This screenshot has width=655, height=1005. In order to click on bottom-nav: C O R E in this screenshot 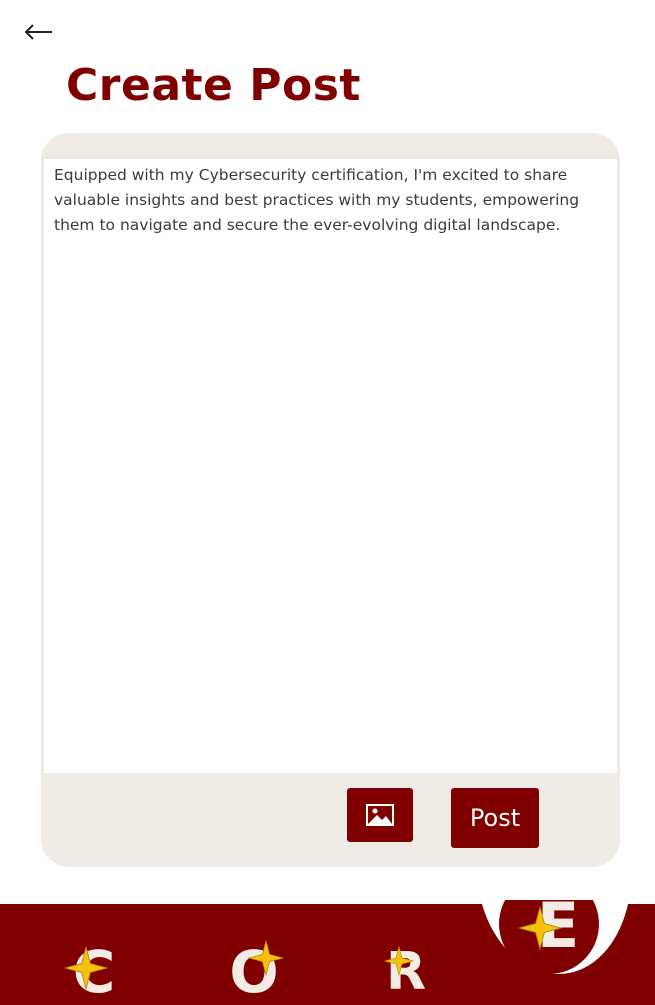, I will do `click(327, 947)`.